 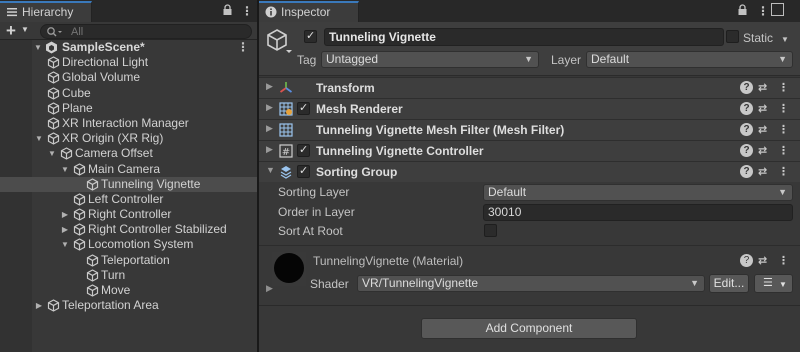 I want to click on script-icon: #, so click(x=286, y=151).